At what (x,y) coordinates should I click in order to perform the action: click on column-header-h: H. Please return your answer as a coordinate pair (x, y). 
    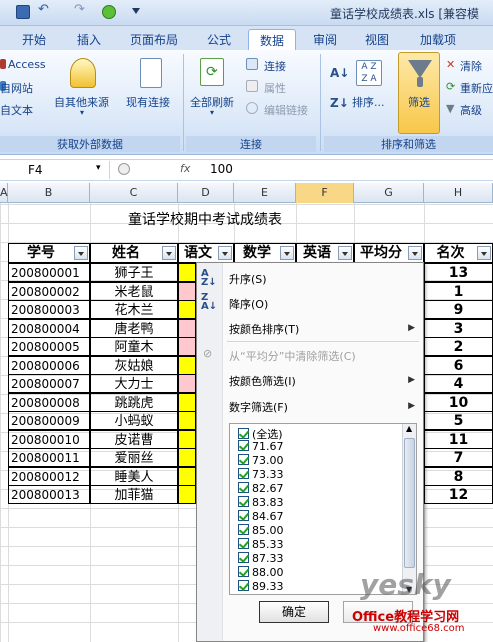
    Looking at the image, I should click on (458, 193).